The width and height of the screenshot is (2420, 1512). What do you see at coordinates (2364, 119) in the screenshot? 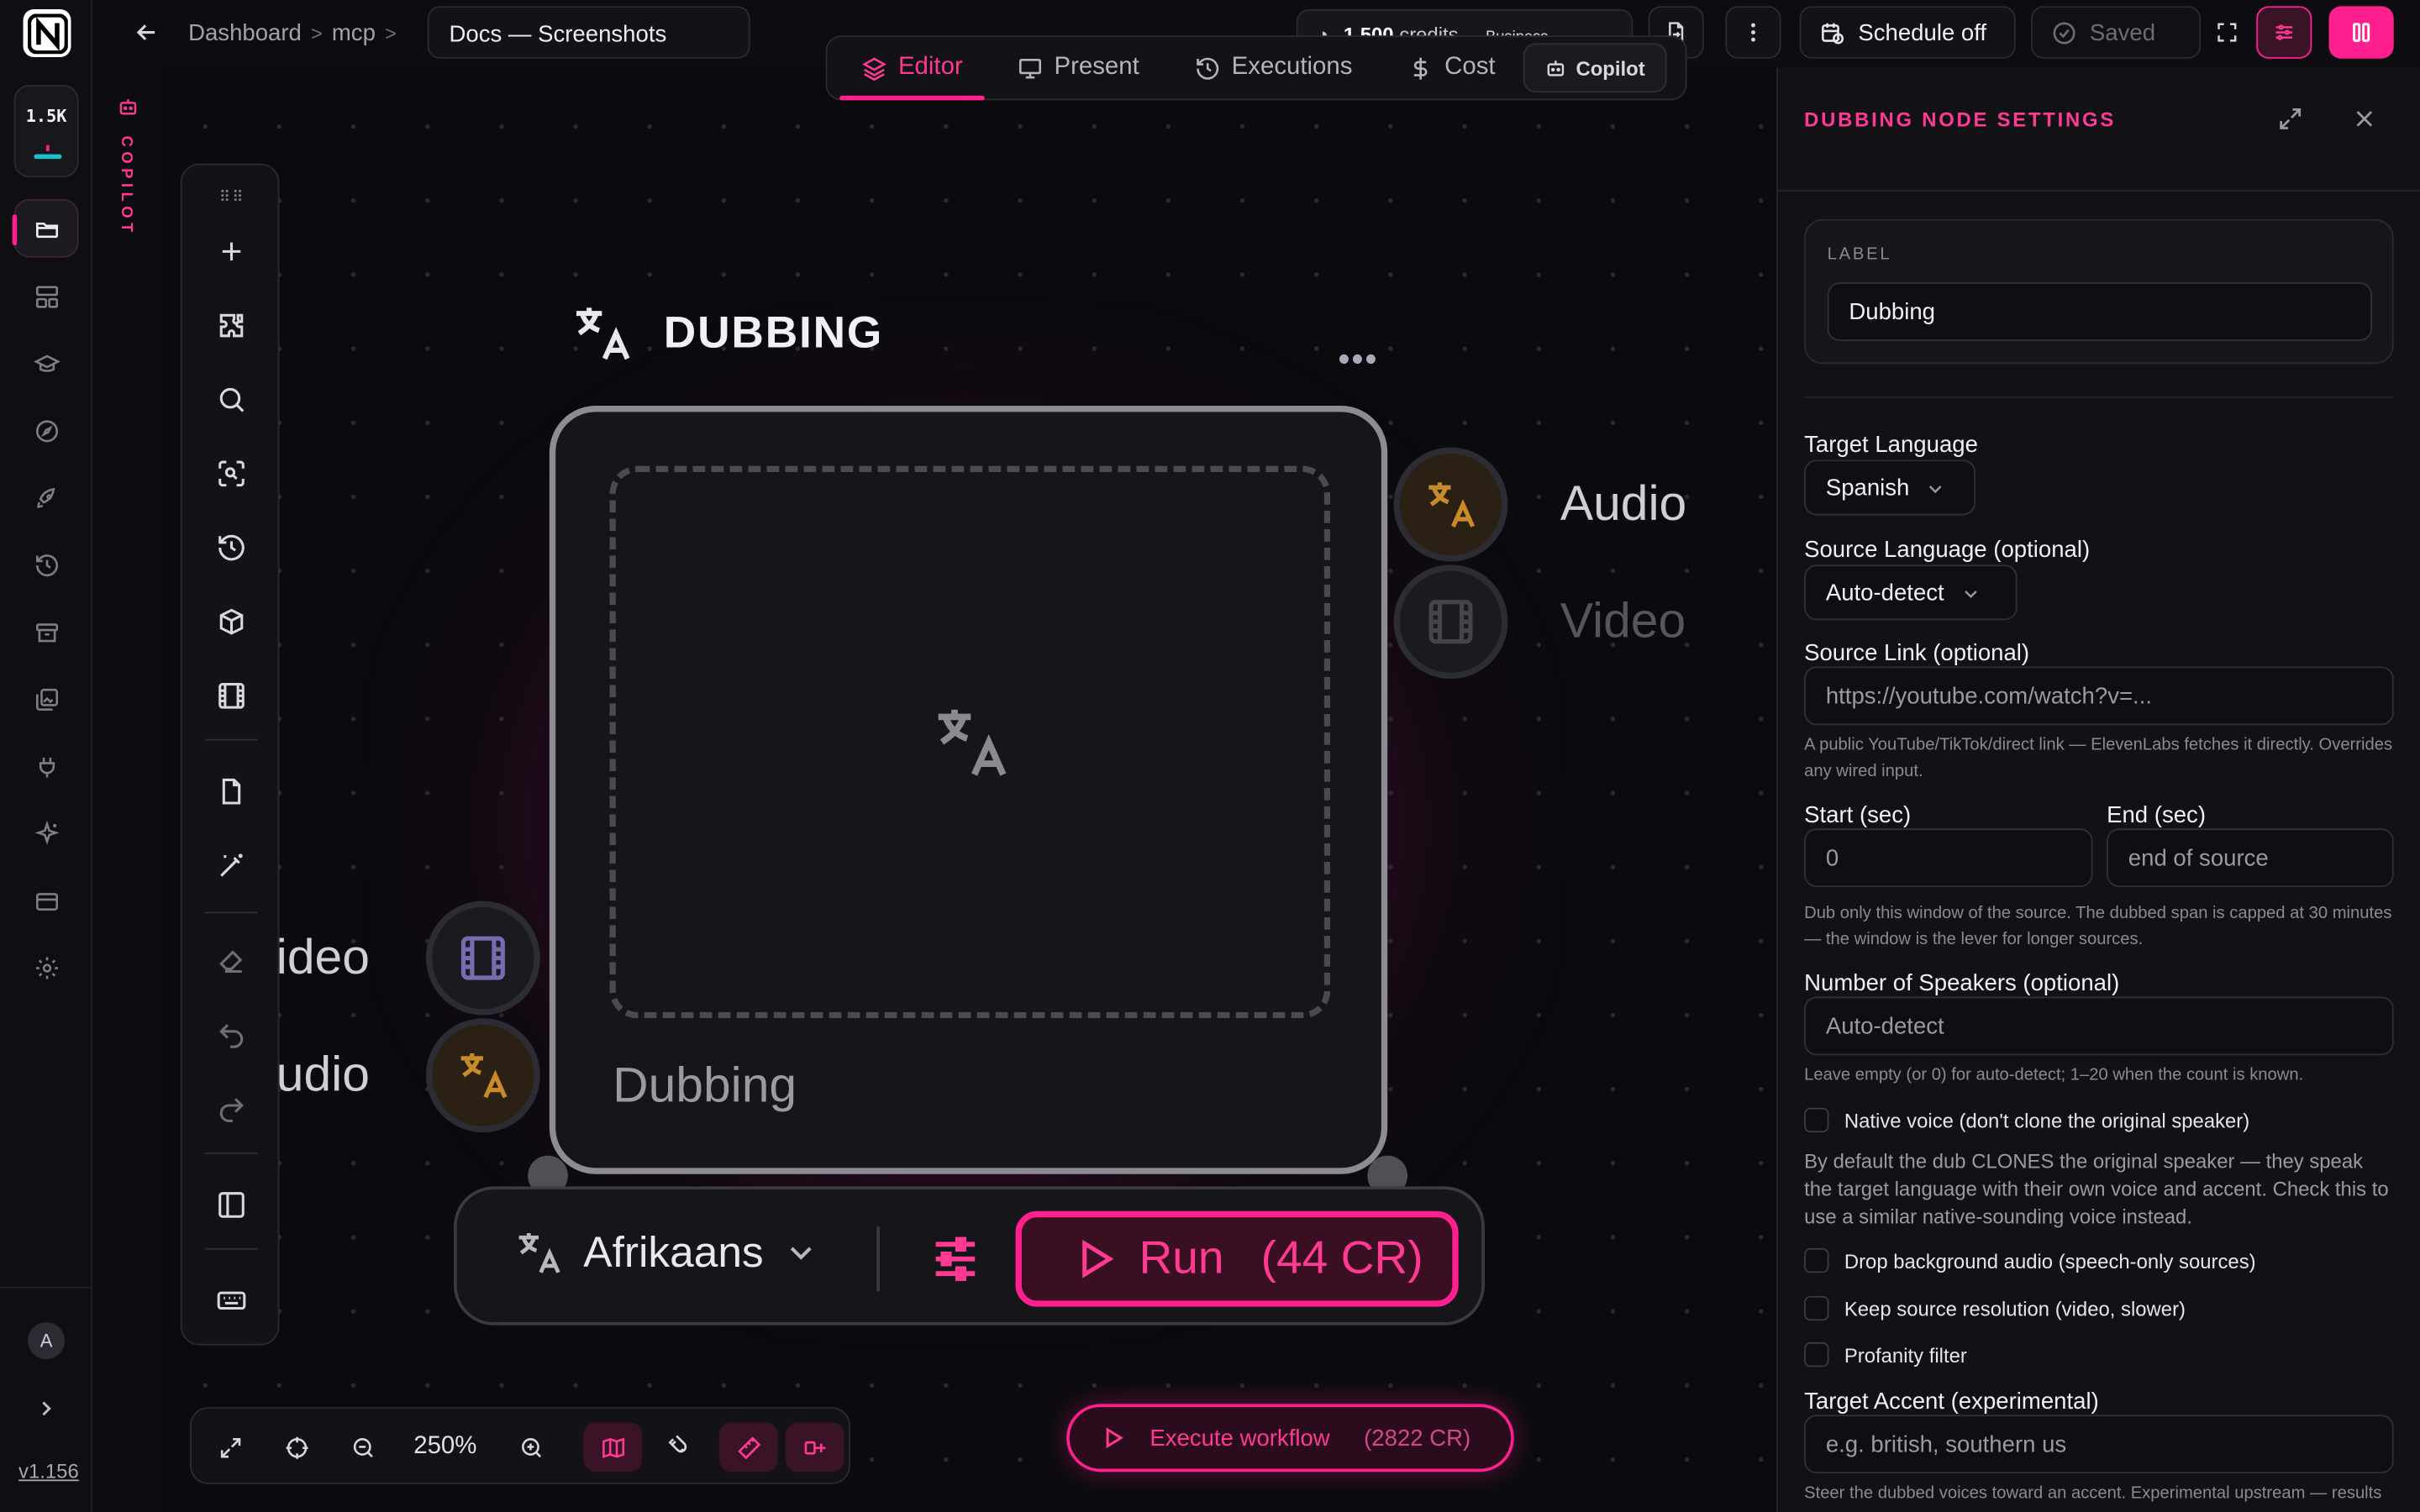
I see `close-icon` at bounding box center [2364, 119].